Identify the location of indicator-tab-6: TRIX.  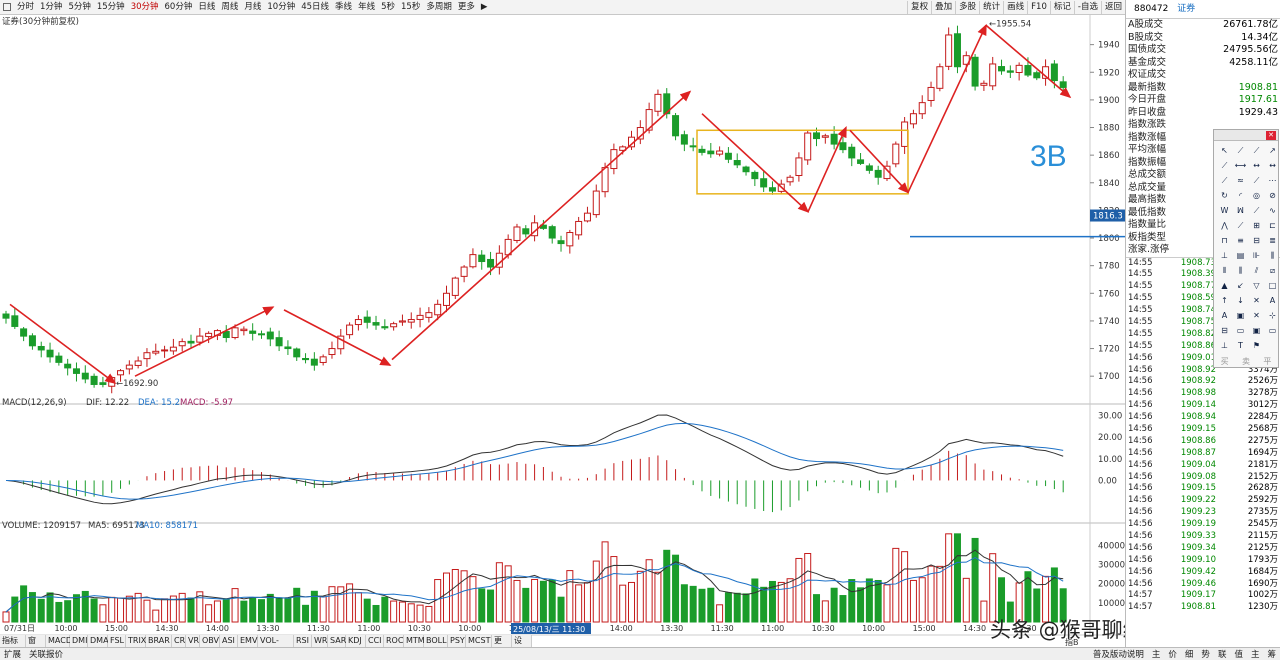
(136, 641).